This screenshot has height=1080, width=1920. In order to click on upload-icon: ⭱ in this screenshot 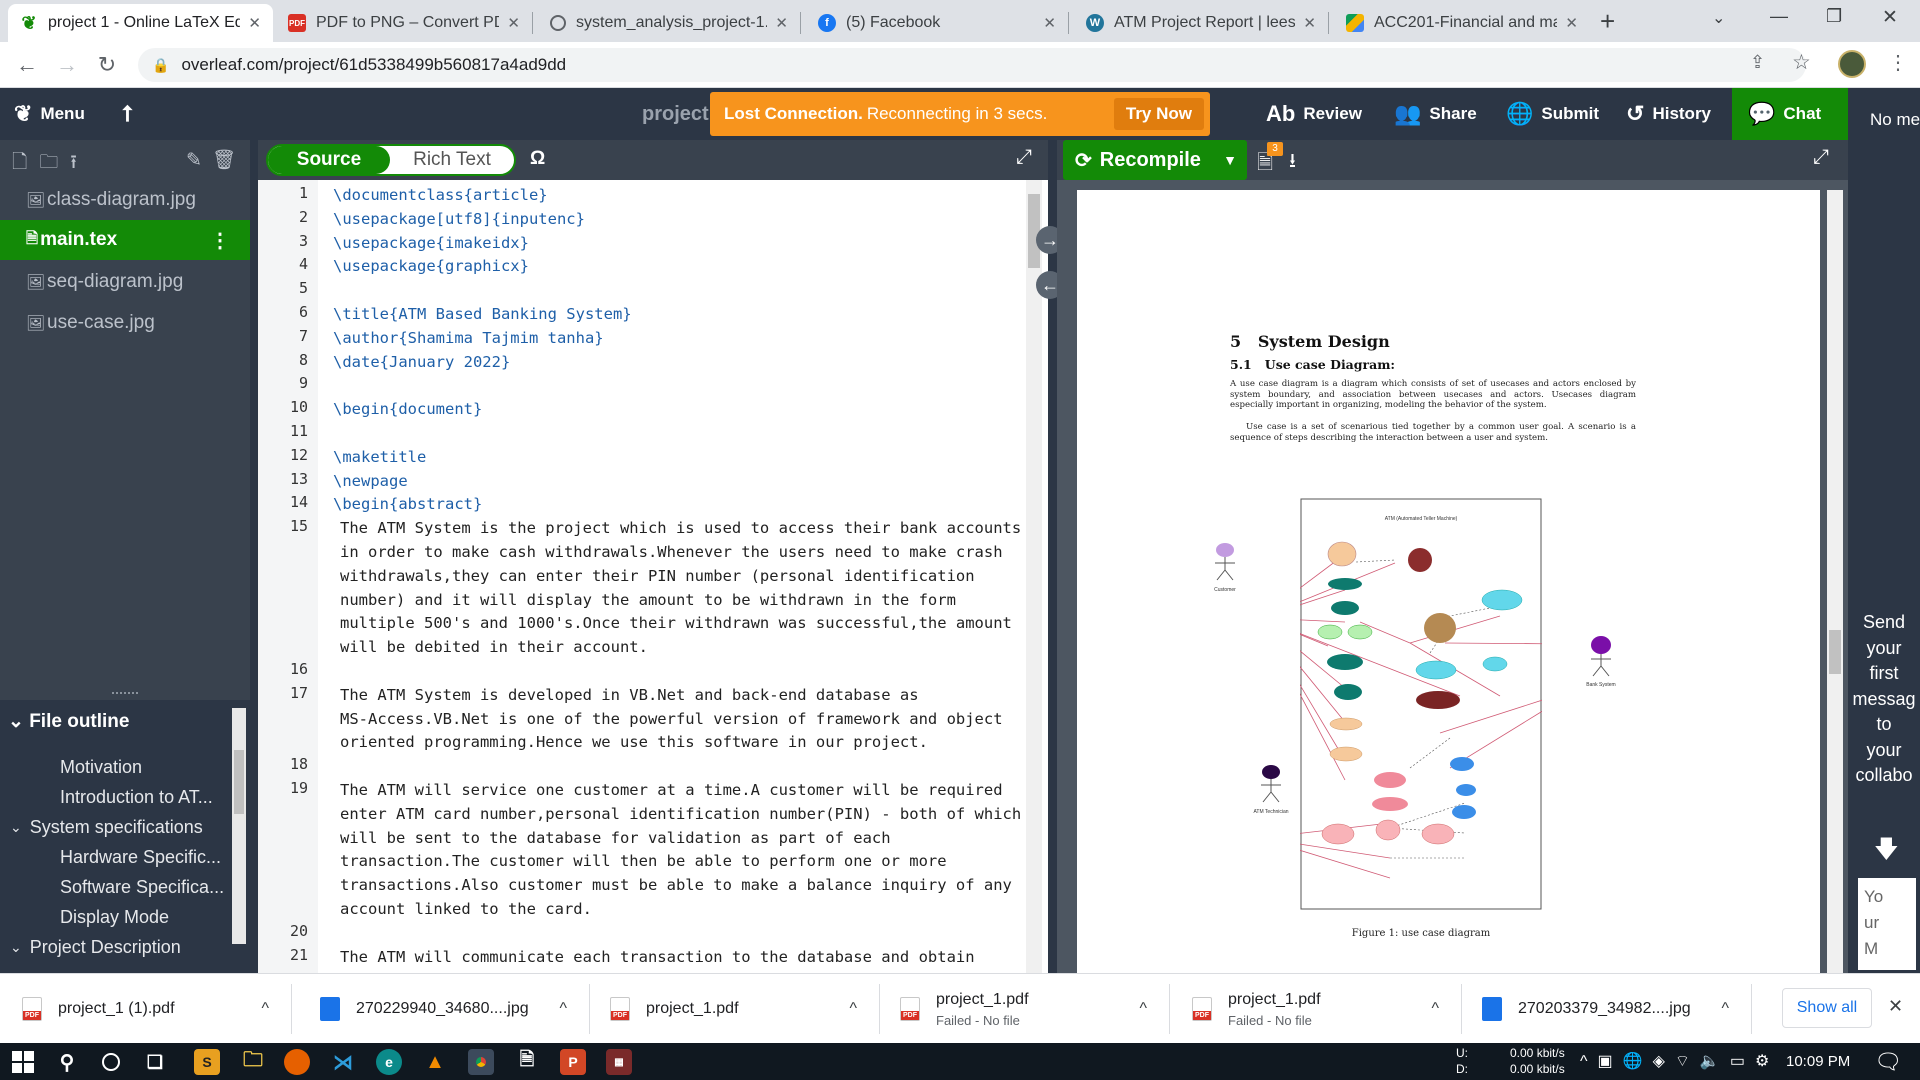, I will do `click(79, 162)`.